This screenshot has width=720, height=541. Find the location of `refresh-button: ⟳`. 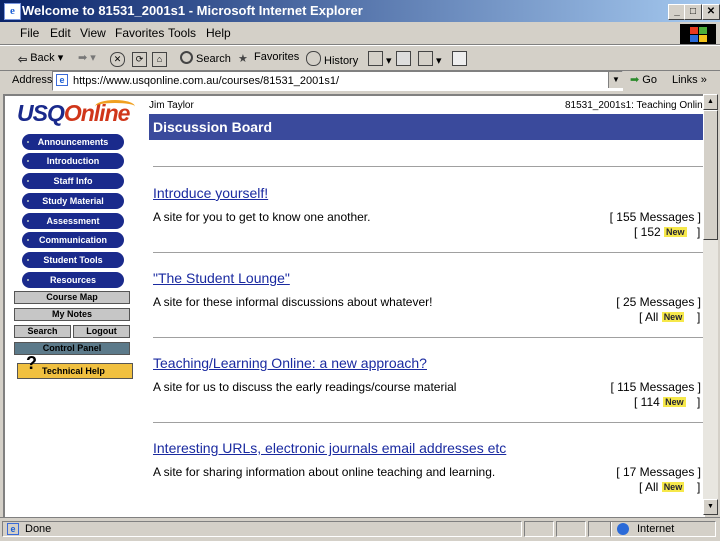

refresh-button: ⟳ is located at coordinates (141, 59).